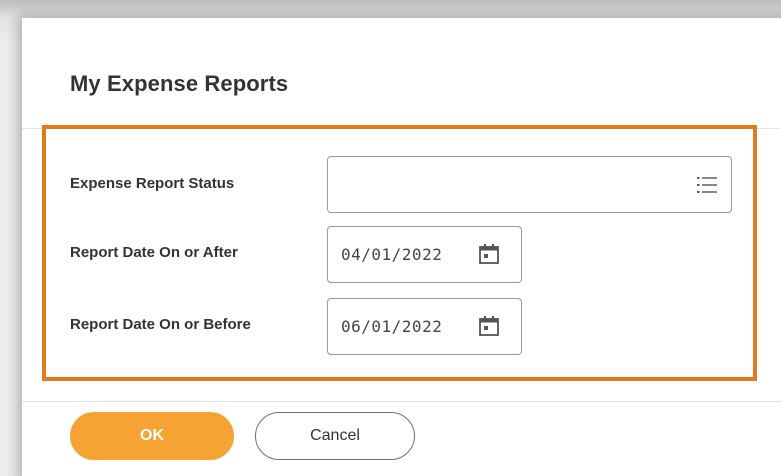 The width and height of the screenshot is (781, 476). I want to click on dialog-title: My Expense Reports, so click(179, 83).